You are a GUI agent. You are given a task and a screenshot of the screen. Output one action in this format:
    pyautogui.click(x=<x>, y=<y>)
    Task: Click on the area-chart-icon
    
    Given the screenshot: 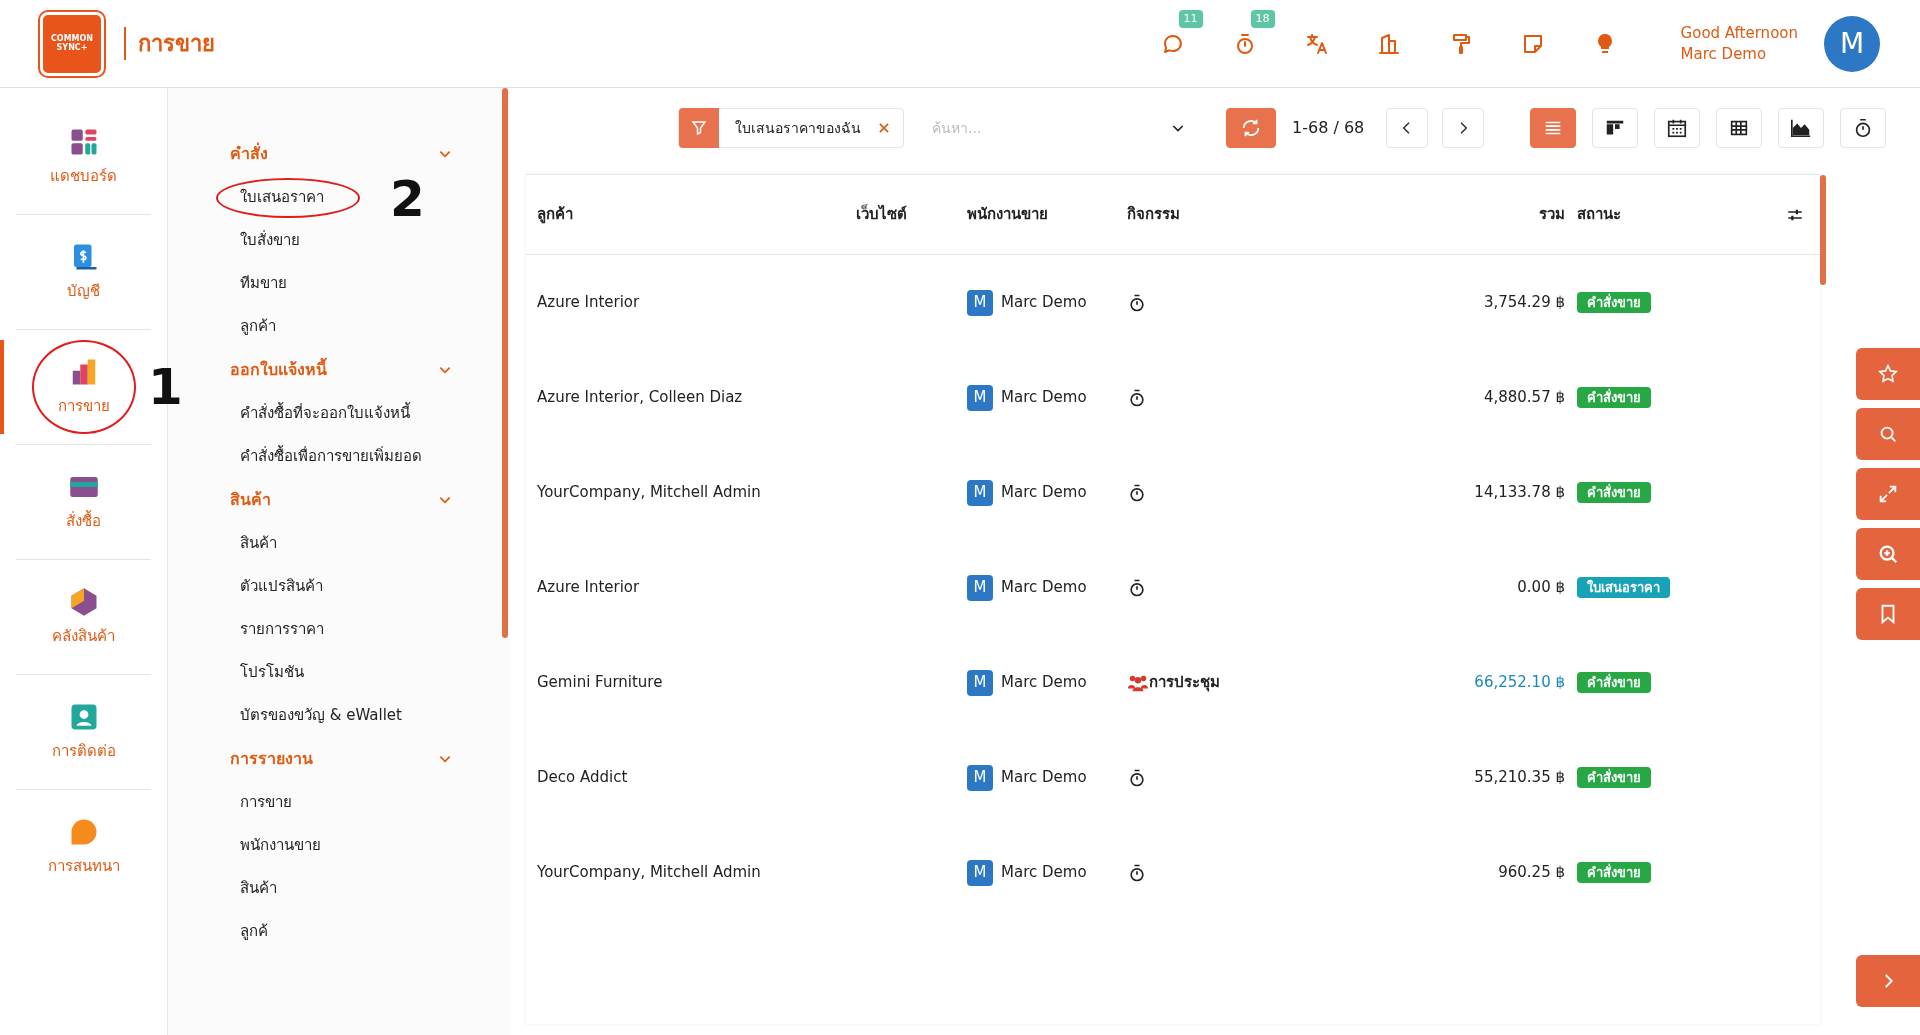 What is the action you would take?
    pyautogui.click(x=1801, y=128)
    